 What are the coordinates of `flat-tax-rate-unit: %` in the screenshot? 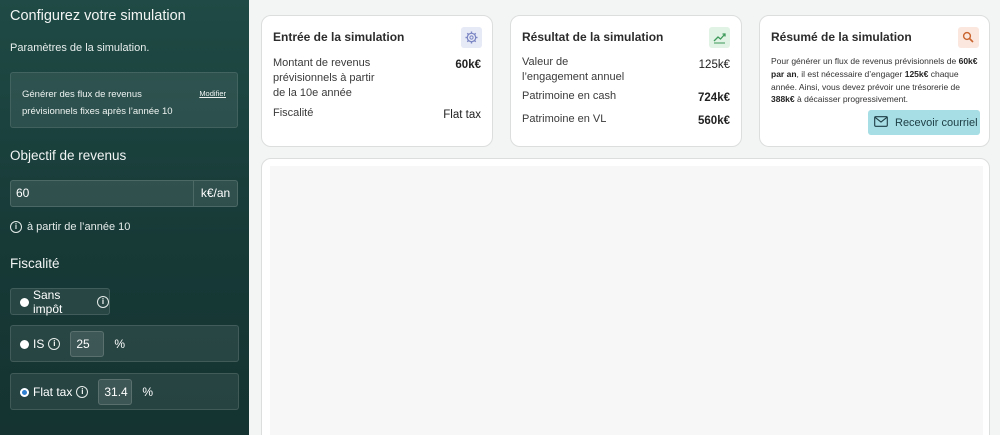 It's located at (148, 391).